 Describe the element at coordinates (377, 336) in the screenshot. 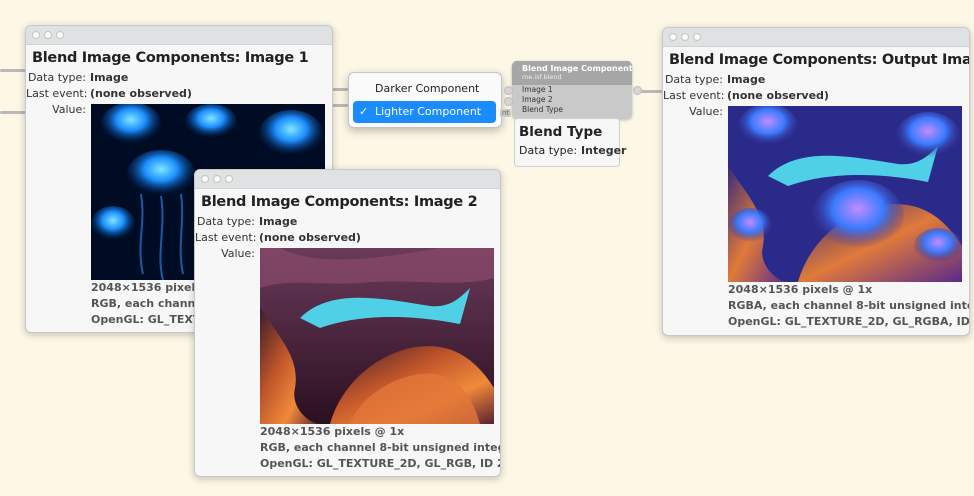

I see `canyon-image-preview` at that location.